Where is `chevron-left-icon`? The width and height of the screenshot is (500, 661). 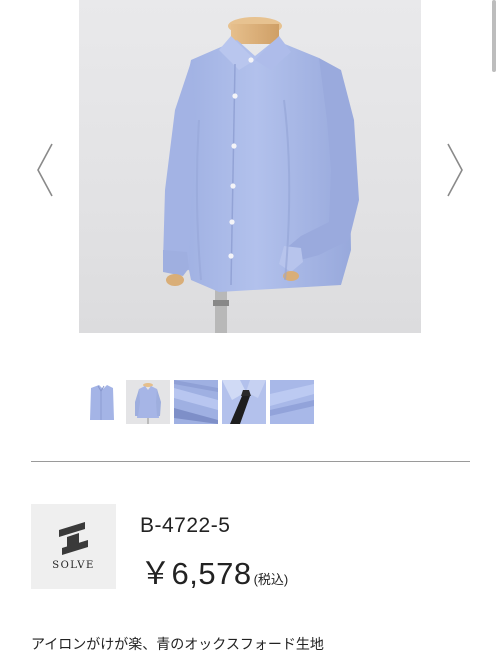 chevron-left-icon is located at coordinates (45, 170).